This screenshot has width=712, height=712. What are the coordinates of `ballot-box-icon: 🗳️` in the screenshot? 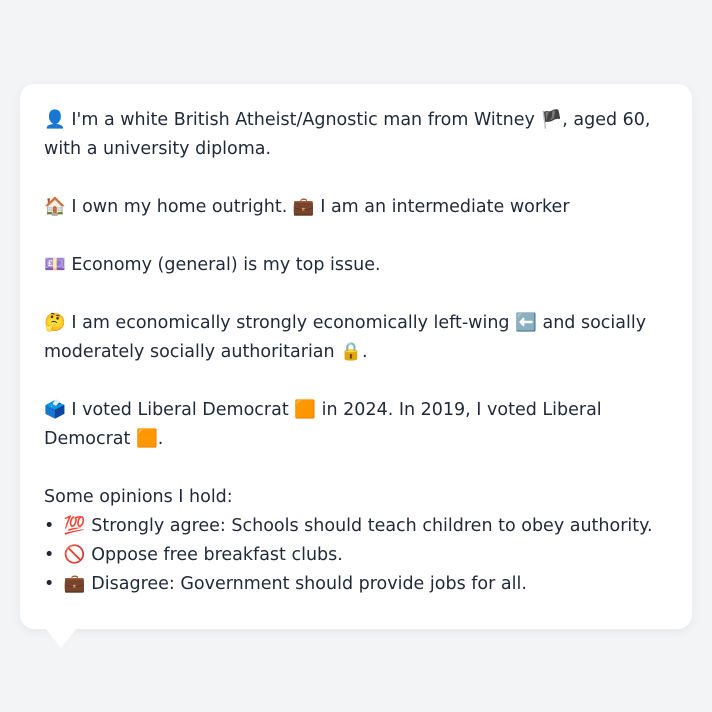 It's located at (55, 410).